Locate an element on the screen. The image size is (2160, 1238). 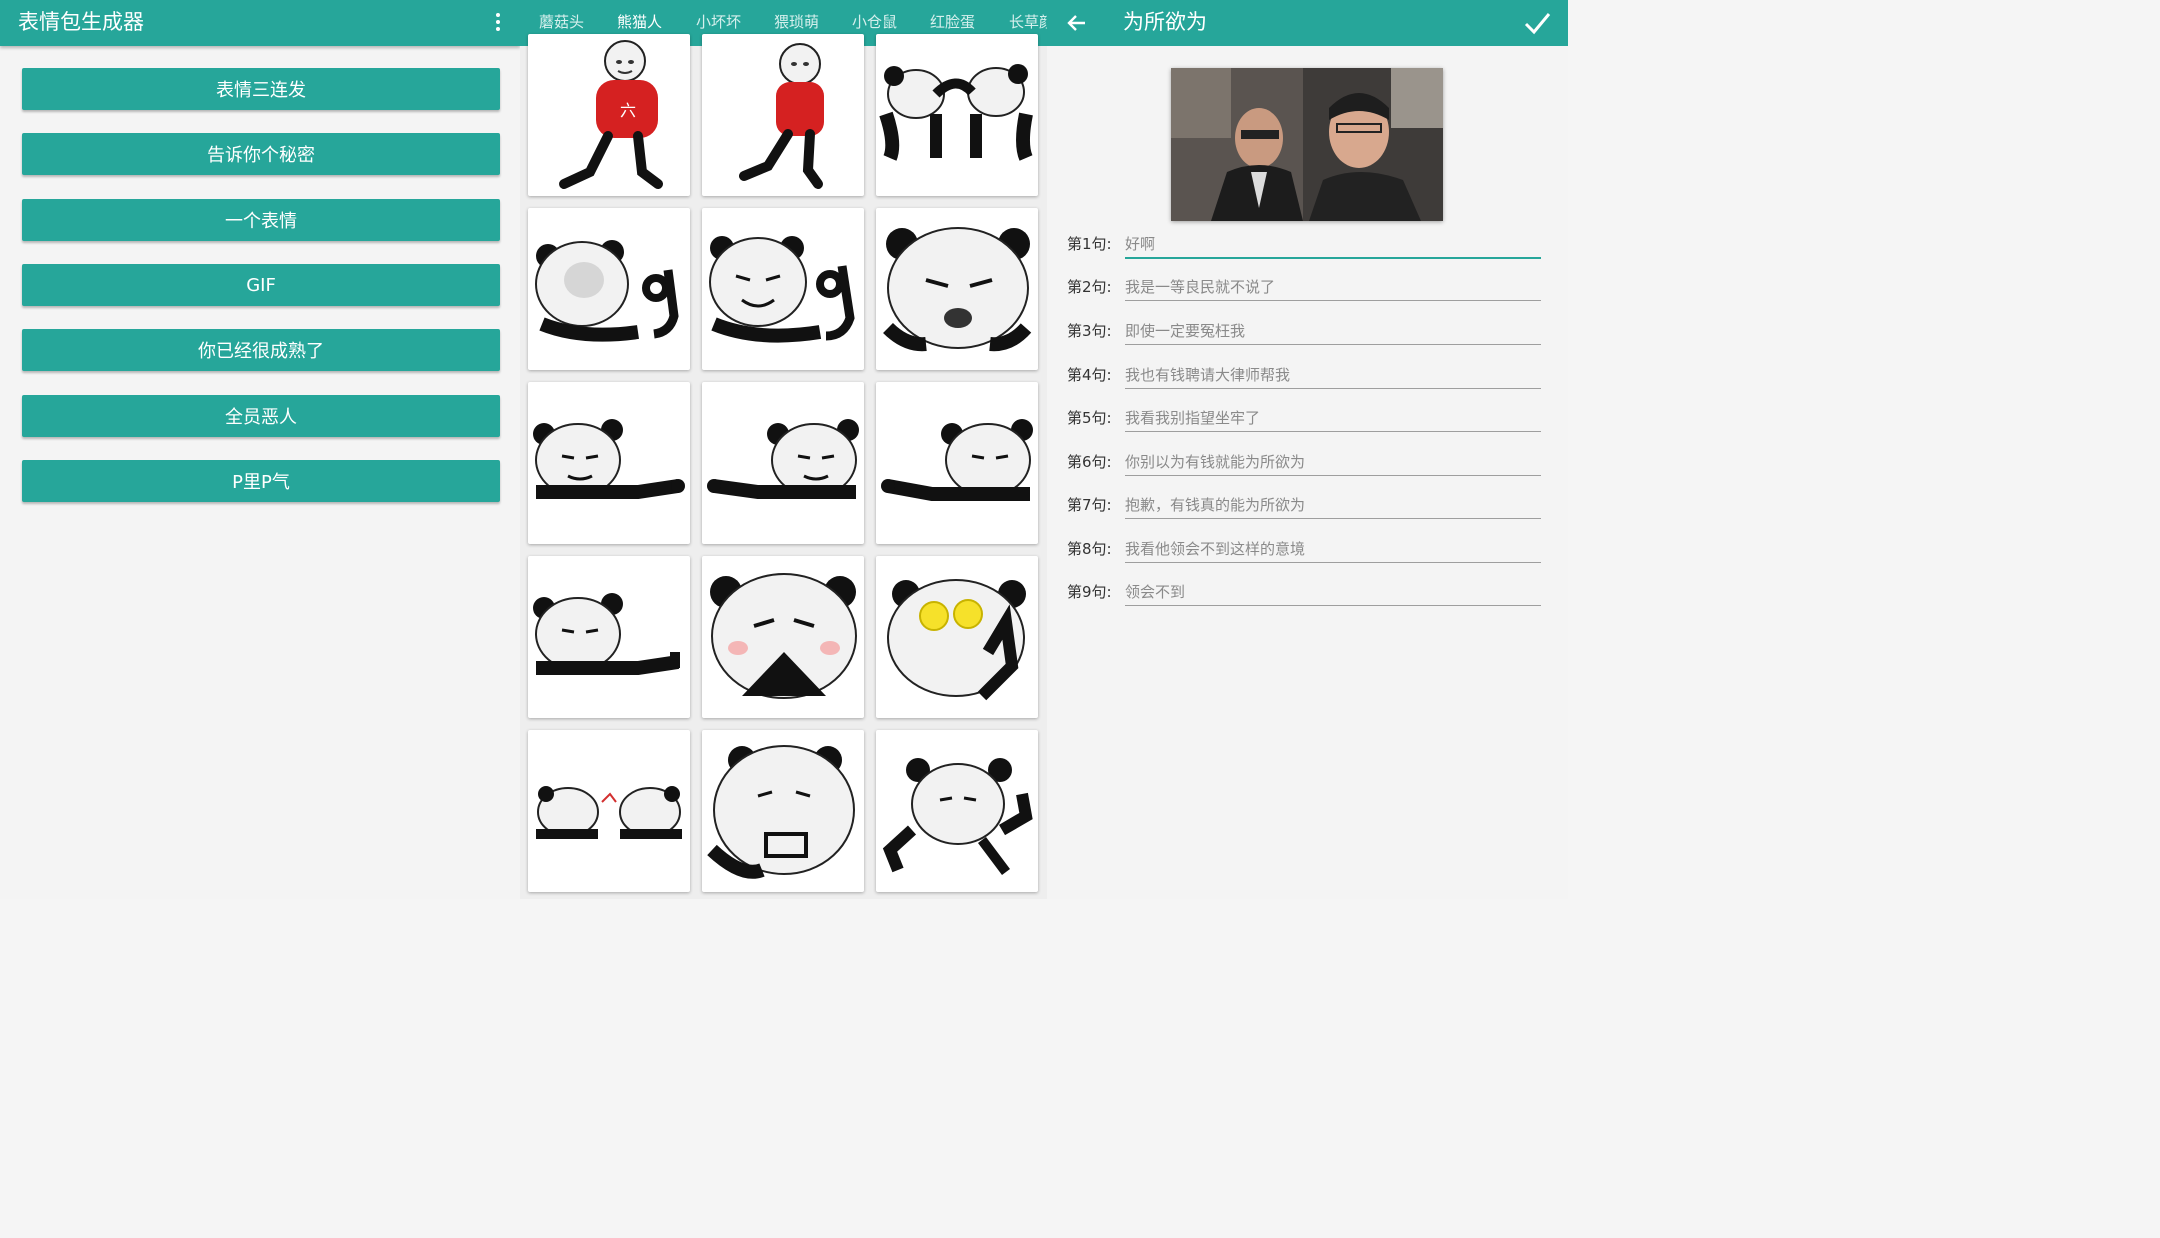
sentence-row-9: 第9句: is located at coordinates (1305, 592).